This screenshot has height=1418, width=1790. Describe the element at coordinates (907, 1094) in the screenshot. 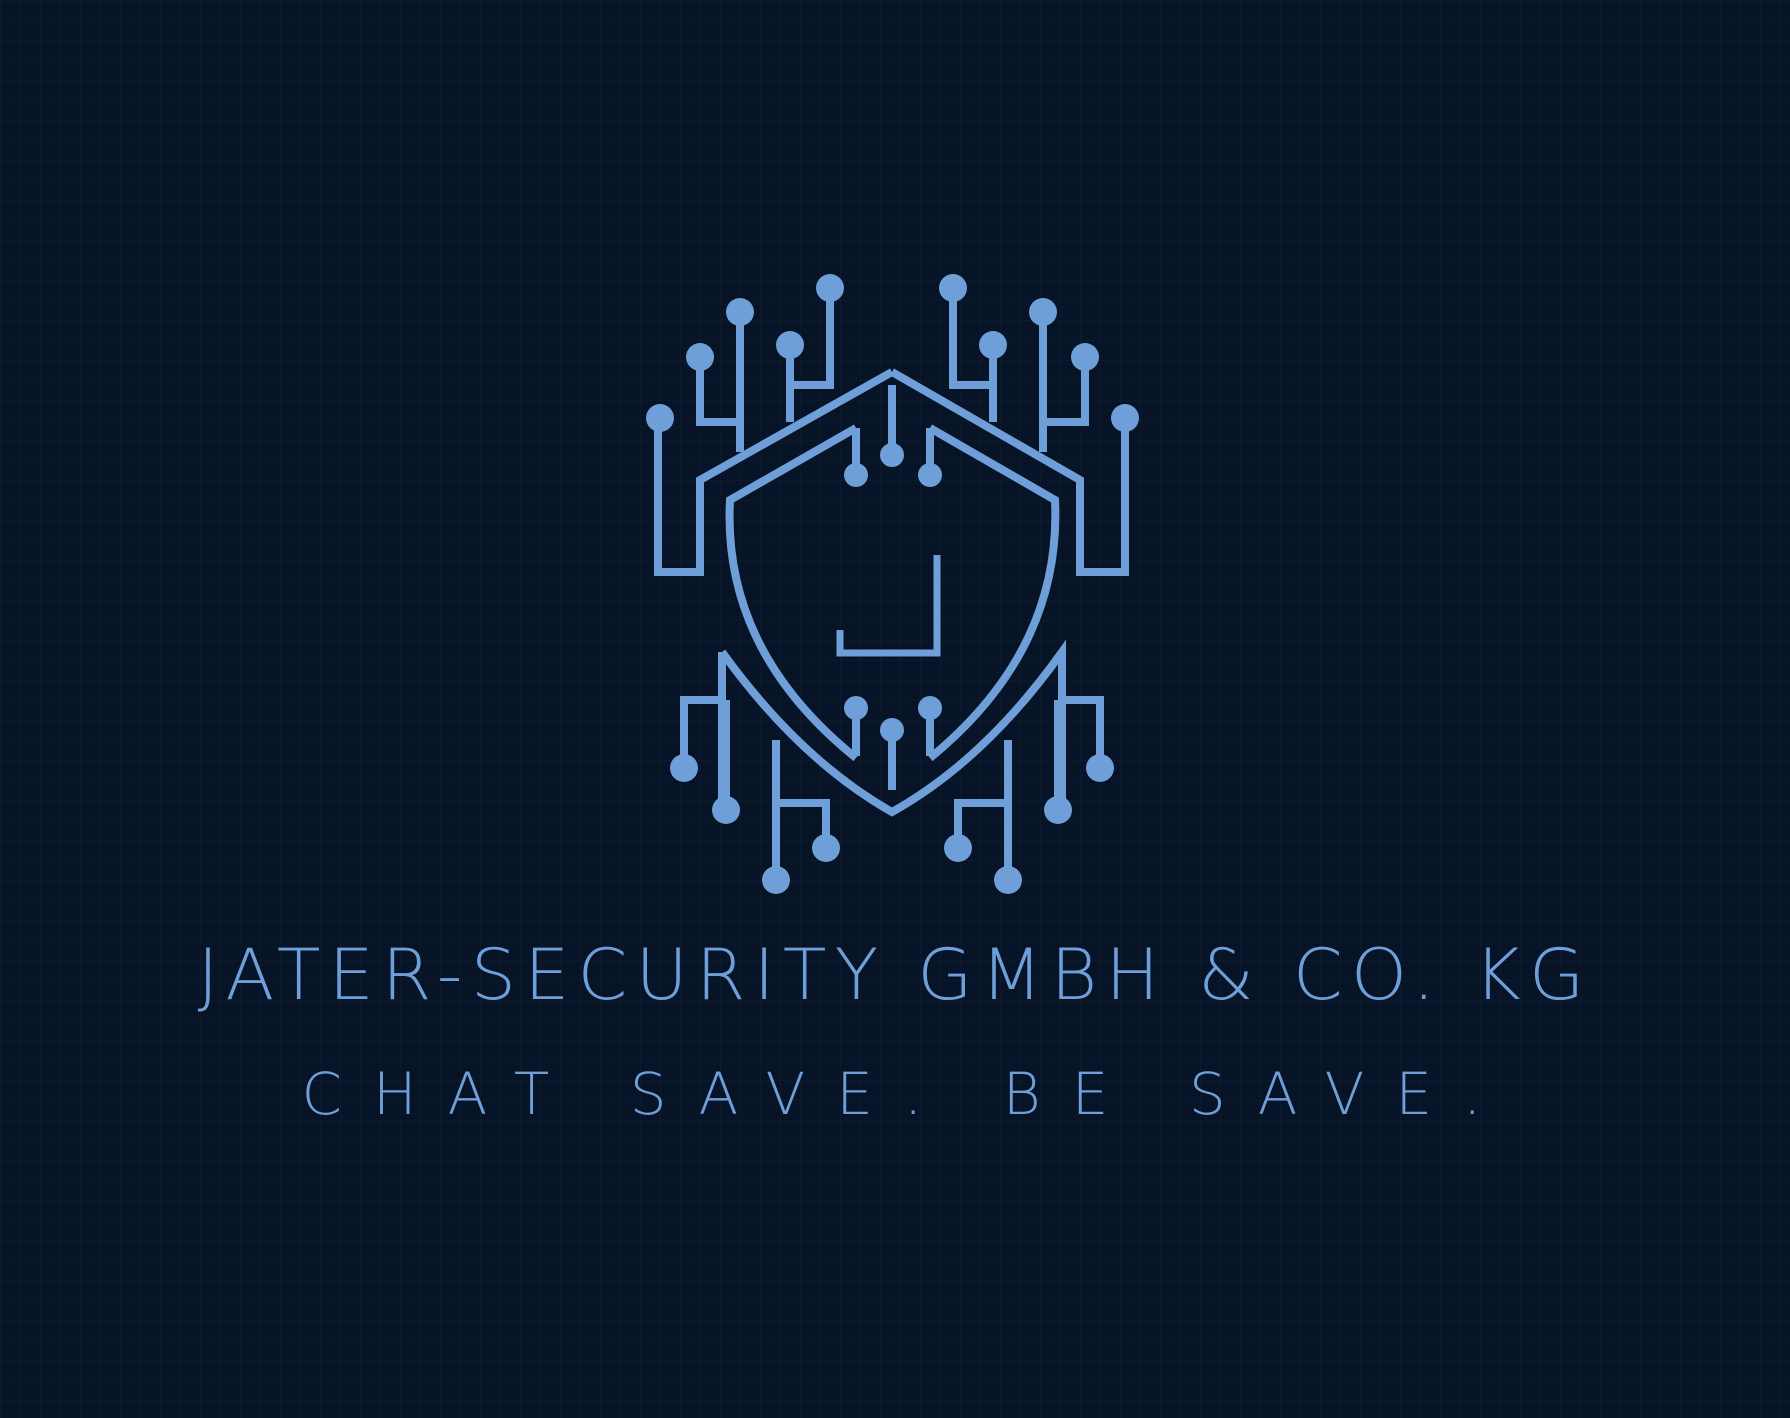

I see `tagline: CHAT SAVE. BE SAVE.` at that location.